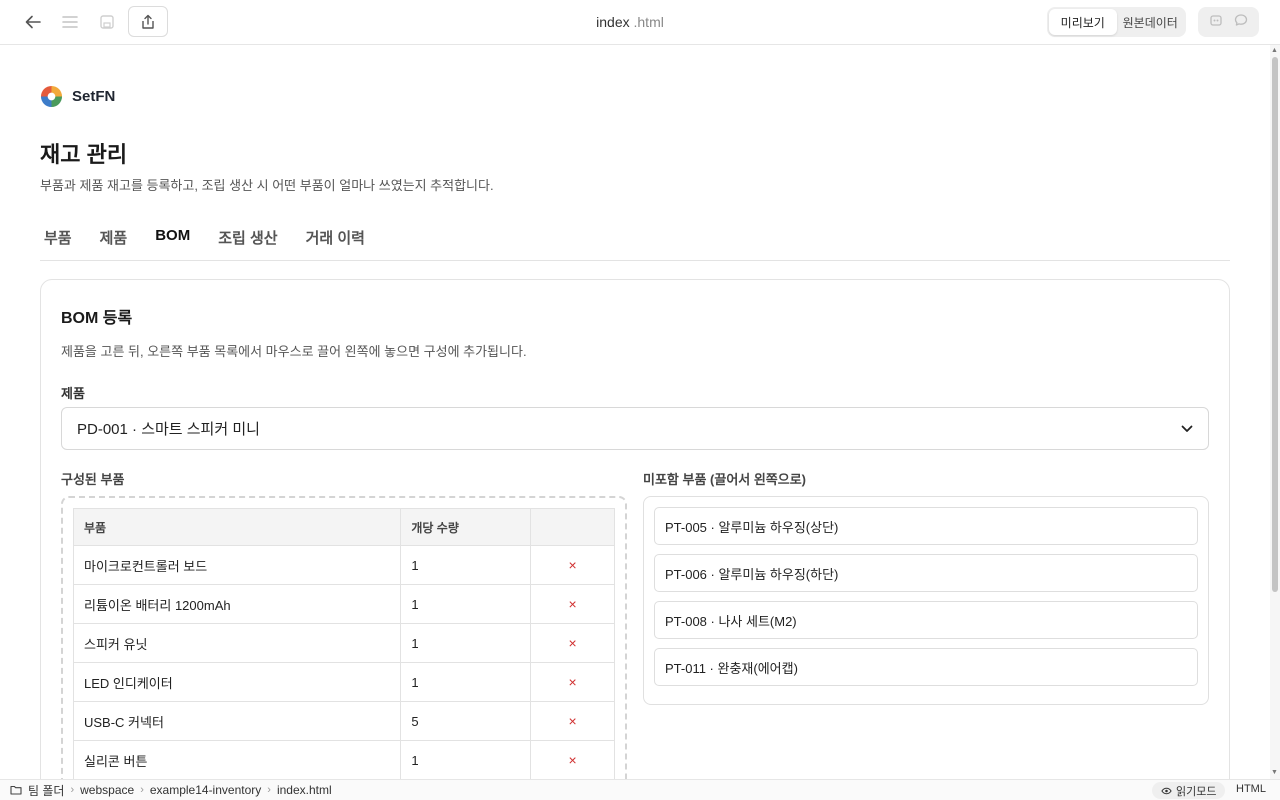 Image resolution: width=1280 pixels, height=800 pixels. Describe the element at coordinates (1251, 789) in the screenshot. I see `file-type-label: HTML` at that location.